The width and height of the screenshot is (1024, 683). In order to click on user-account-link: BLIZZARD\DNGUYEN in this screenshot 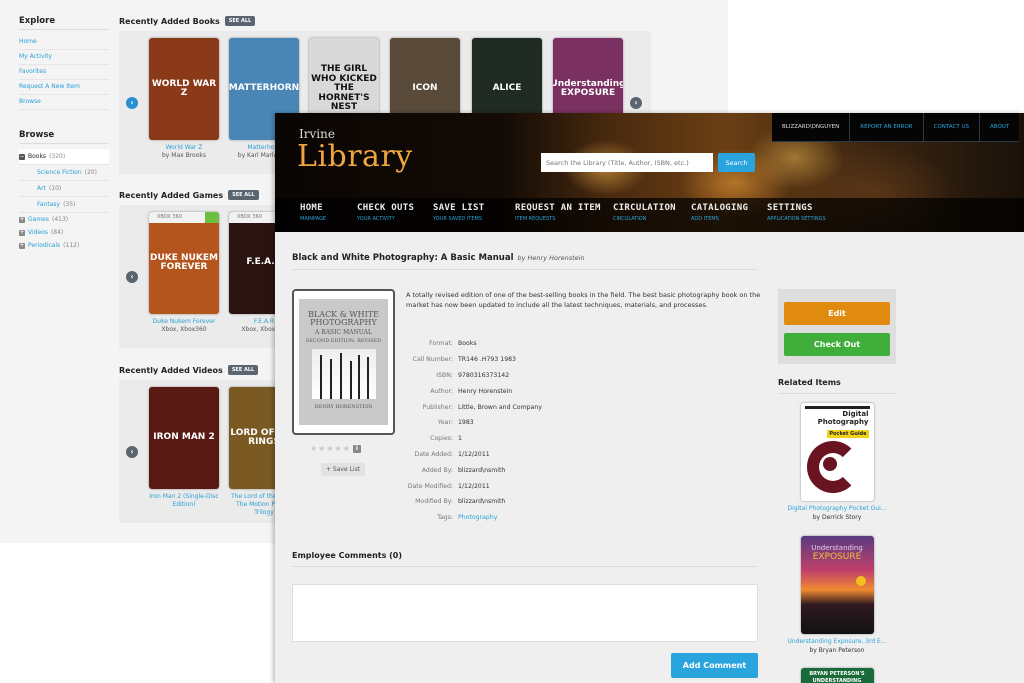, I will do `click(810, 127)`.